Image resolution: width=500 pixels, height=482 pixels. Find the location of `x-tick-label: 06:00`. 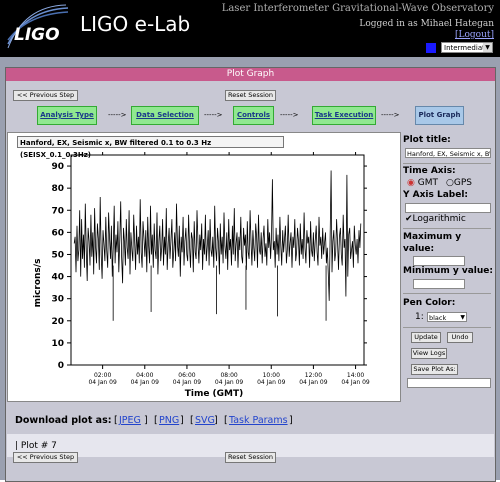

x-tick-label: 06:00 is located at coordinates (186, 375).